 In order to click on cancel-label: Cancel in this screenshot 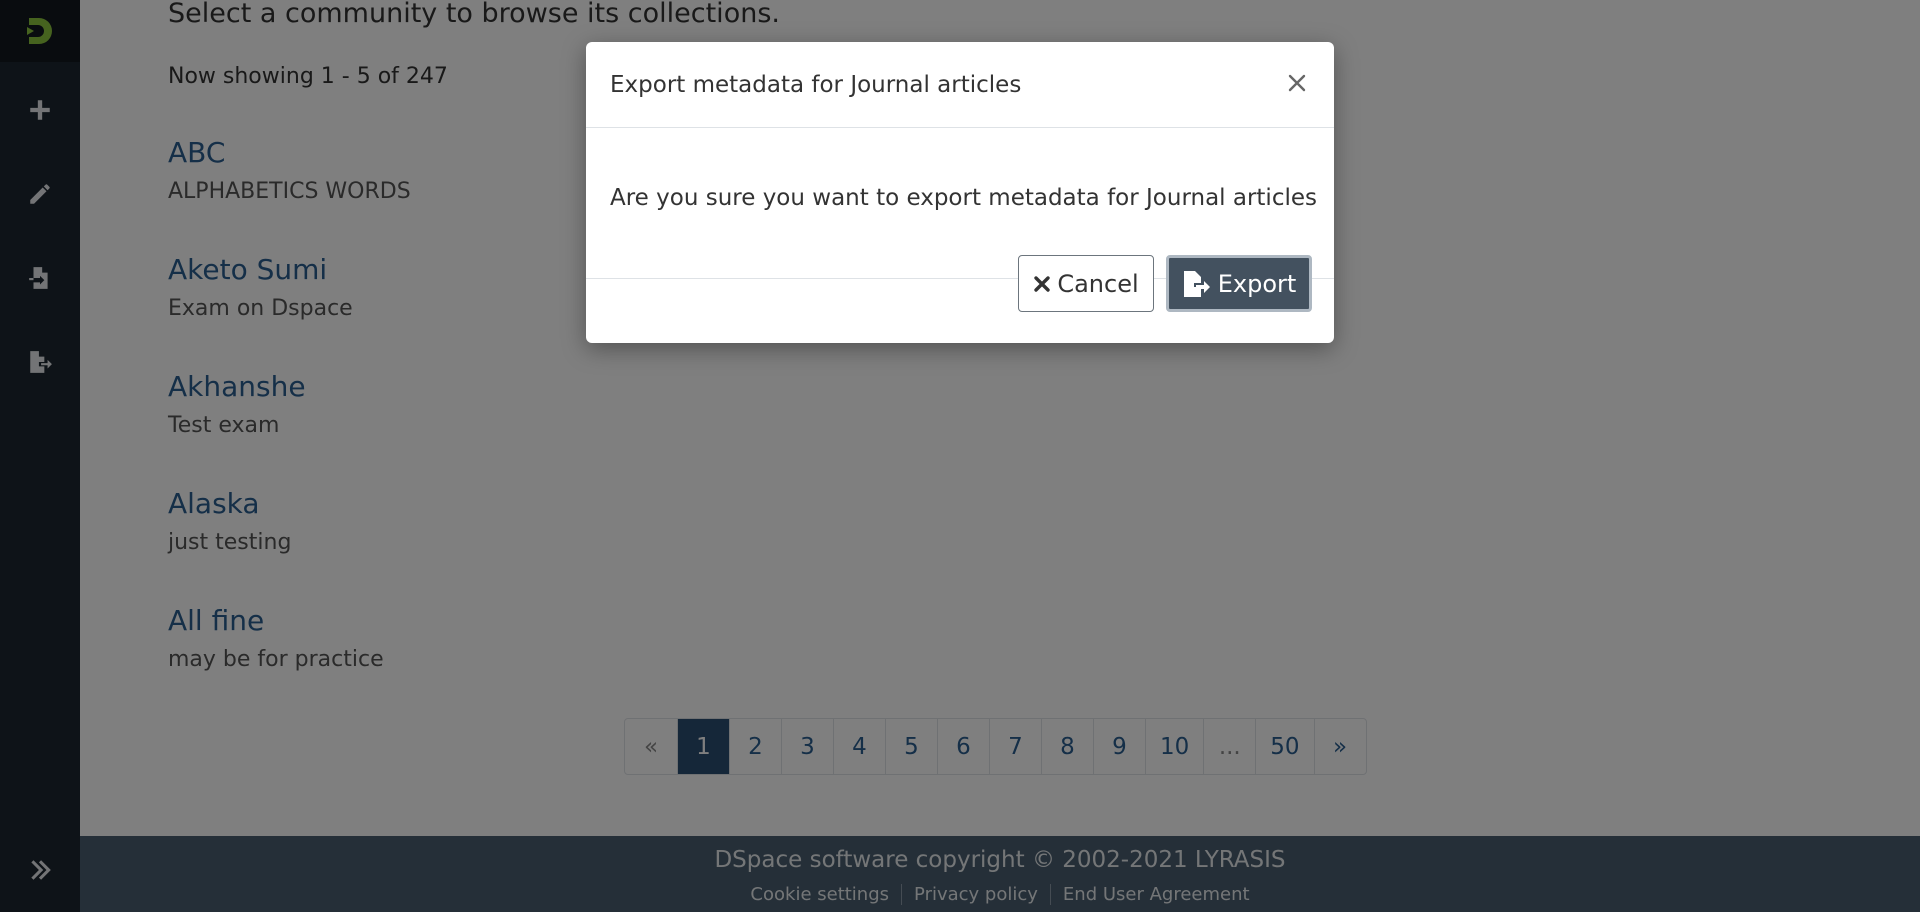, I will do `click(1098, 283)`.